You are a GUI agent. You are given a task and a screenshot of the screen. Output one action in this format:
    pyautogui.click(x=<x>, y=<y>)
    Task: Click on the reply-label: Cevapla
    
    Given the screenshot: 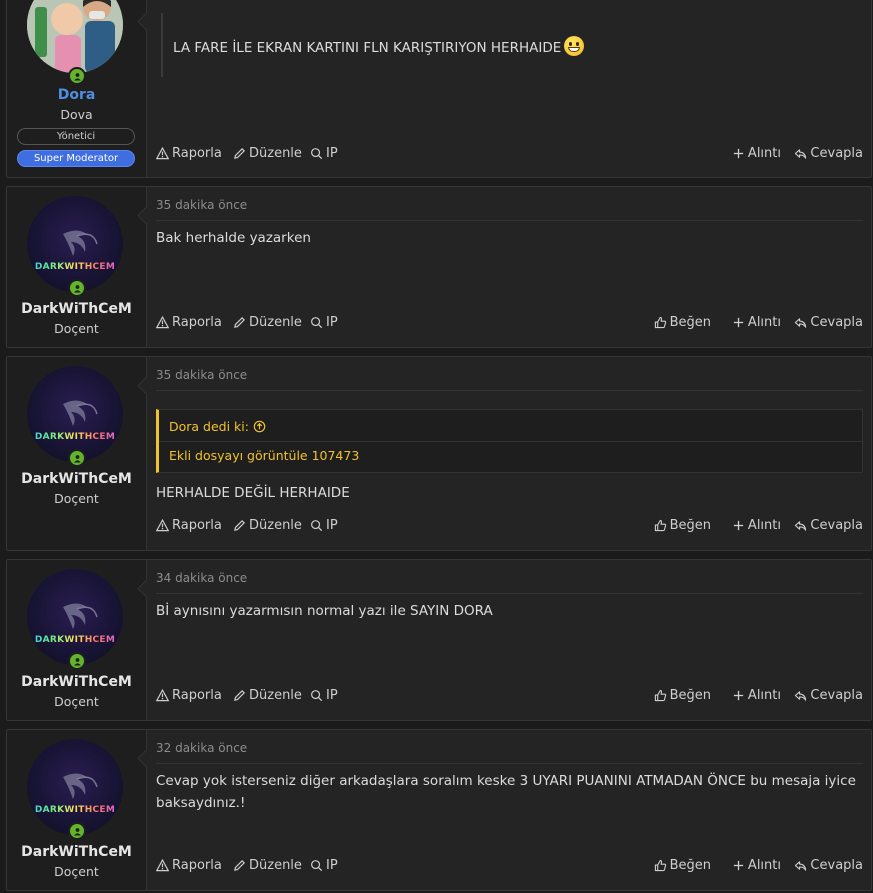 What is the action you would take?
    pyautogui.click(x=836, y=153)
    